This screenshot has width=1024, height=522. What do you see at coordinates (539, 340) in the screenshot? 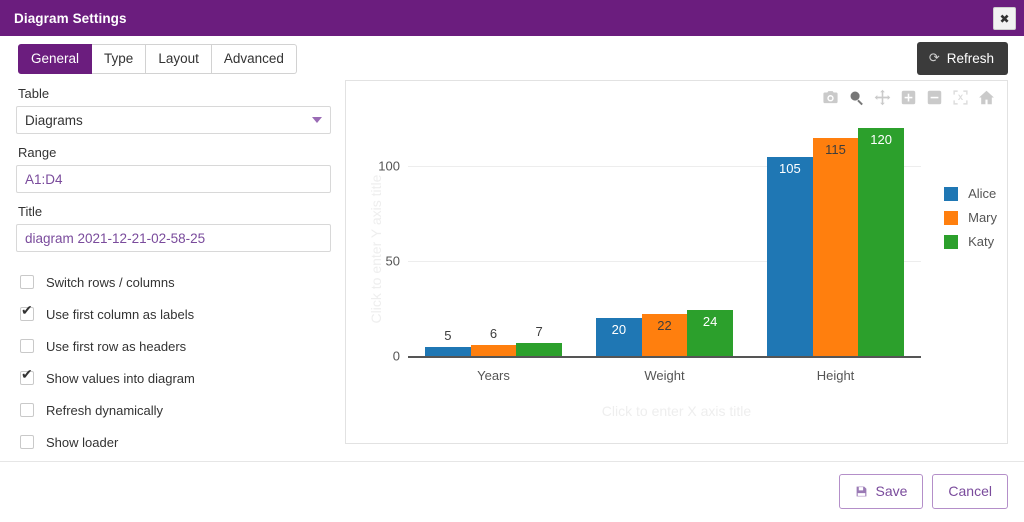
I see `bar-years-katy: 7` at bounding box center [539, 340].